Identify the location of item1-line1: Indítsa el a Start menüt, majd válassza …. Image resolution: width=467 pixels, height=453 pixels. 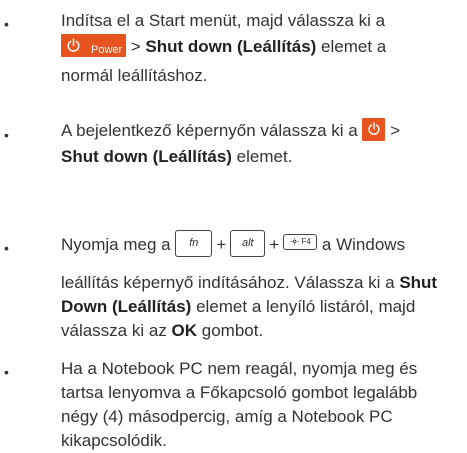
(223, 20).